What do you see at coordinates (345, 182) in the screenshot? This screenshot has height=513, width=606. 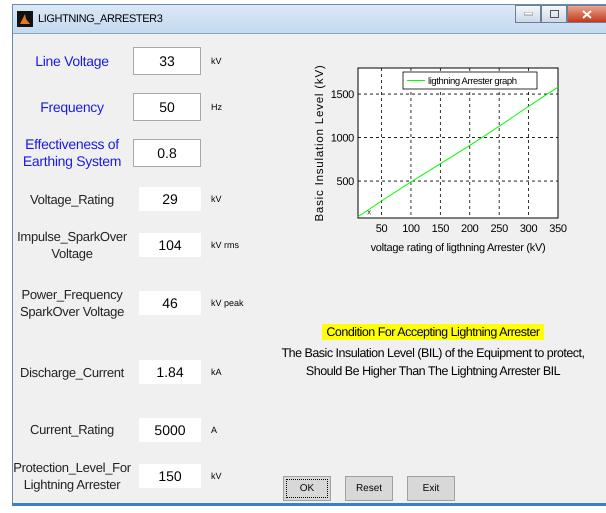 I see `y-tick-label: 500` at bounding box center [345, 182].